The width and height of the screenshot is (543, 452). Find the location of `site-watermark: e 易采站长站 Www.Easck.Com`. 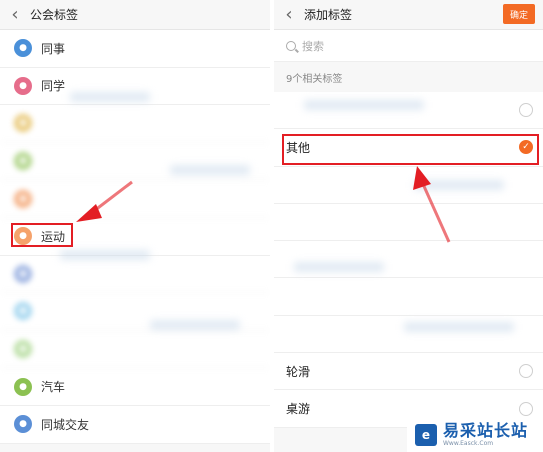

site-watermark: e 易采站长站 Www.Easck.Com is located at coordinates (475, 435).